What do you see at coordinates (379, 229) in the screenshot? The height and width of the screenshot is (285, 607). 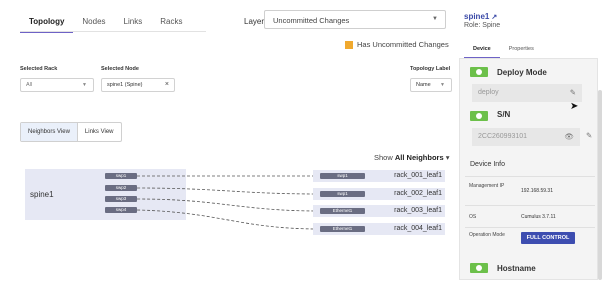 I see `neighbor-row: Ethernet1 rack_004_leaf1` at bounding box center [379, 229].